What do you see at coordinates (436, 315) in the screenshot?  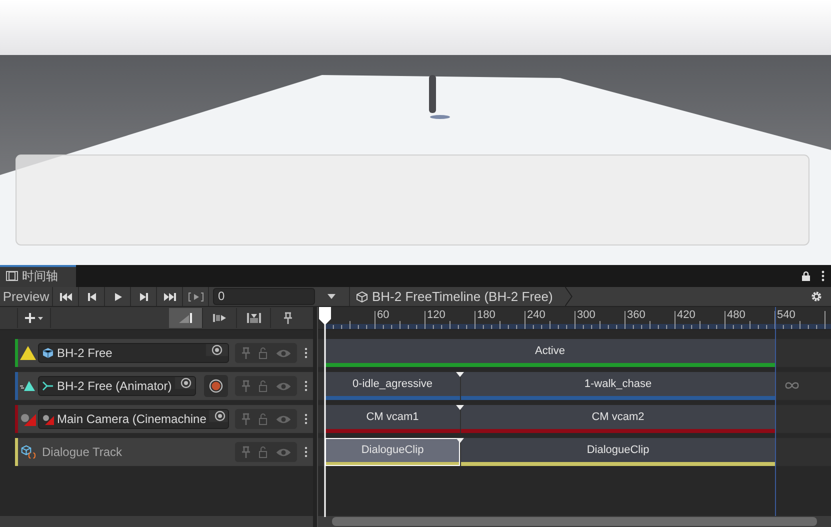 I see `ruler-label: 120` at bounding box center [436, 315].